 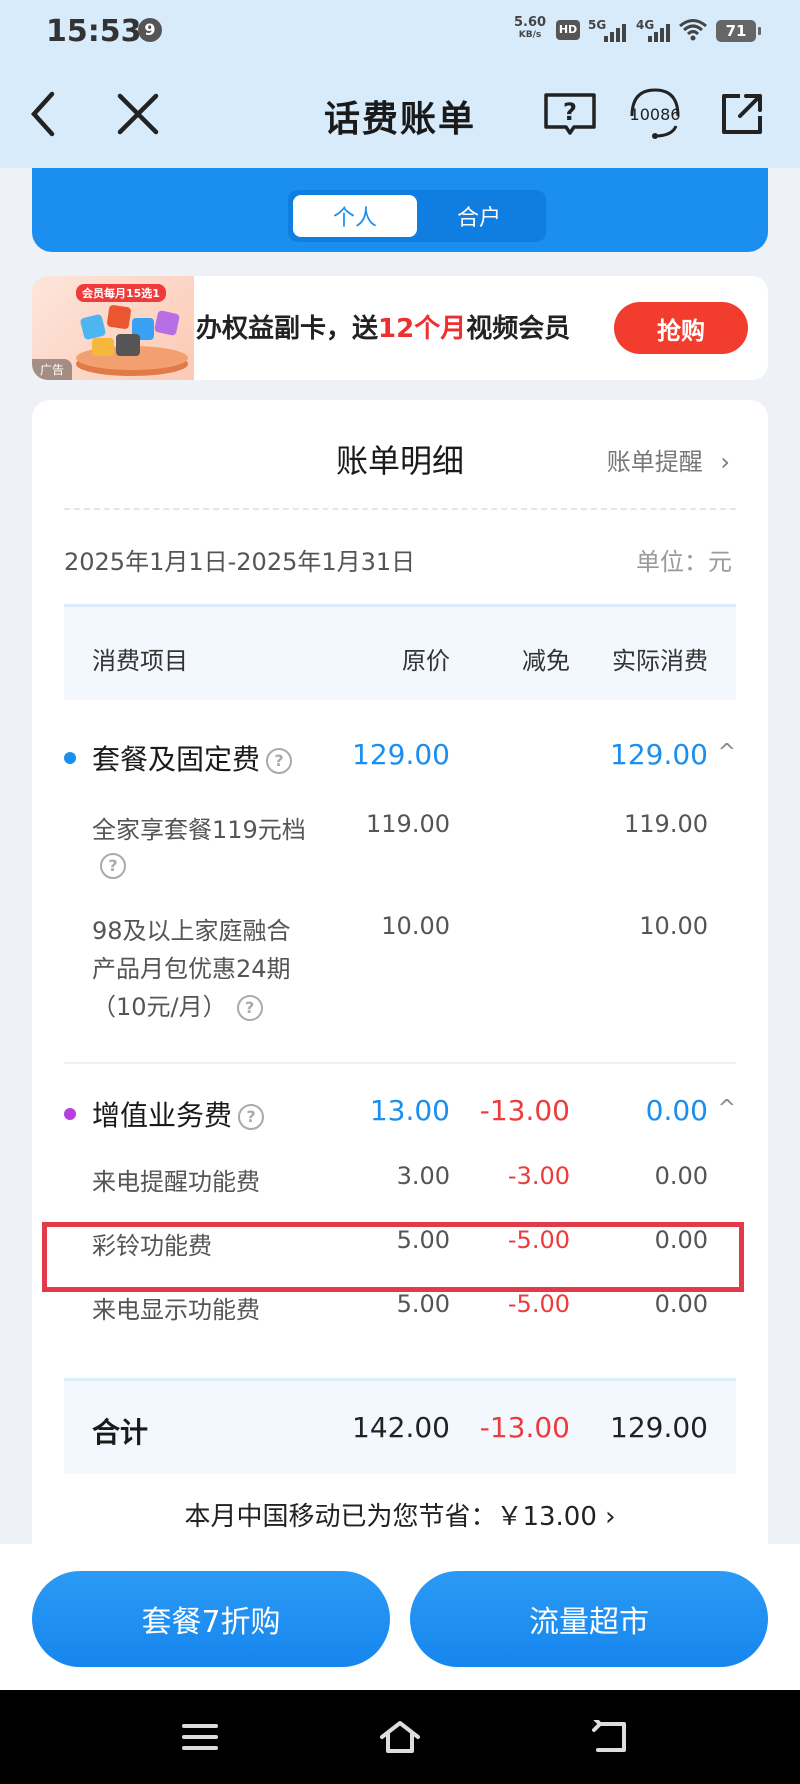 I want to click on data-market-button: 流量超市, so click(x=589, y=1619).